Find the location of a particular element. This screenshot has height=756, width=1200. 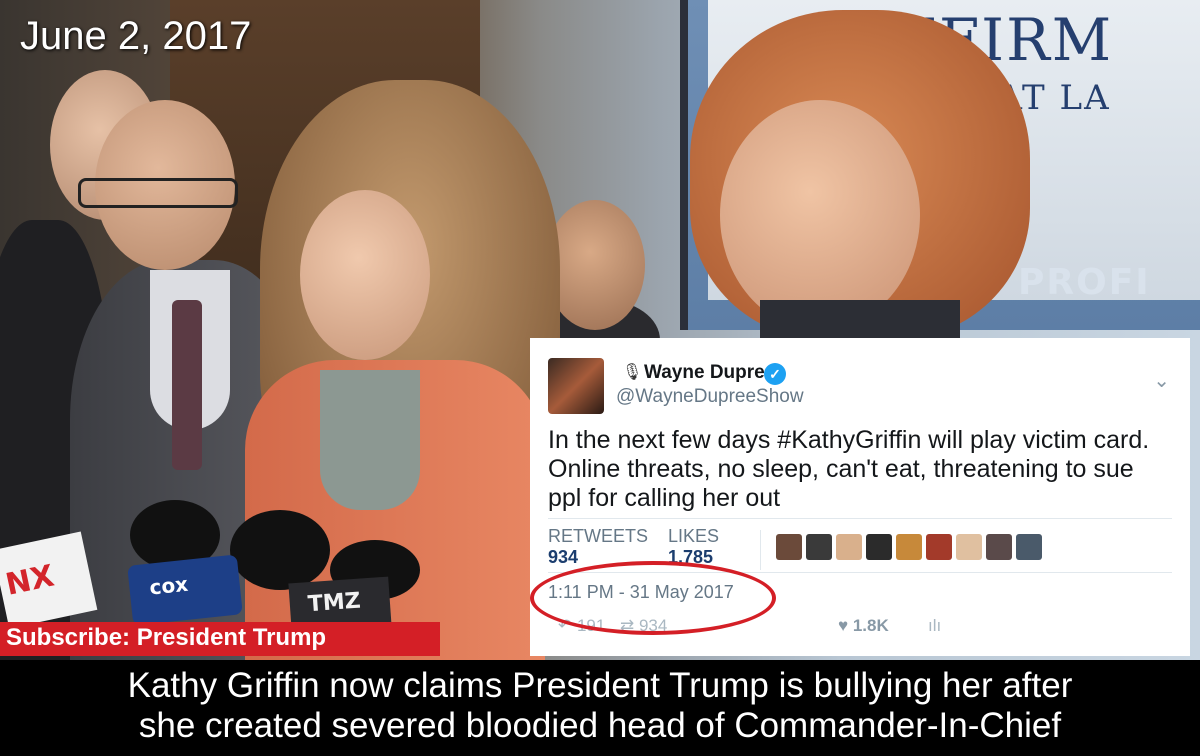

tweet-author-handle: @WayneDupreeShow is located at coordinates (710, 396).